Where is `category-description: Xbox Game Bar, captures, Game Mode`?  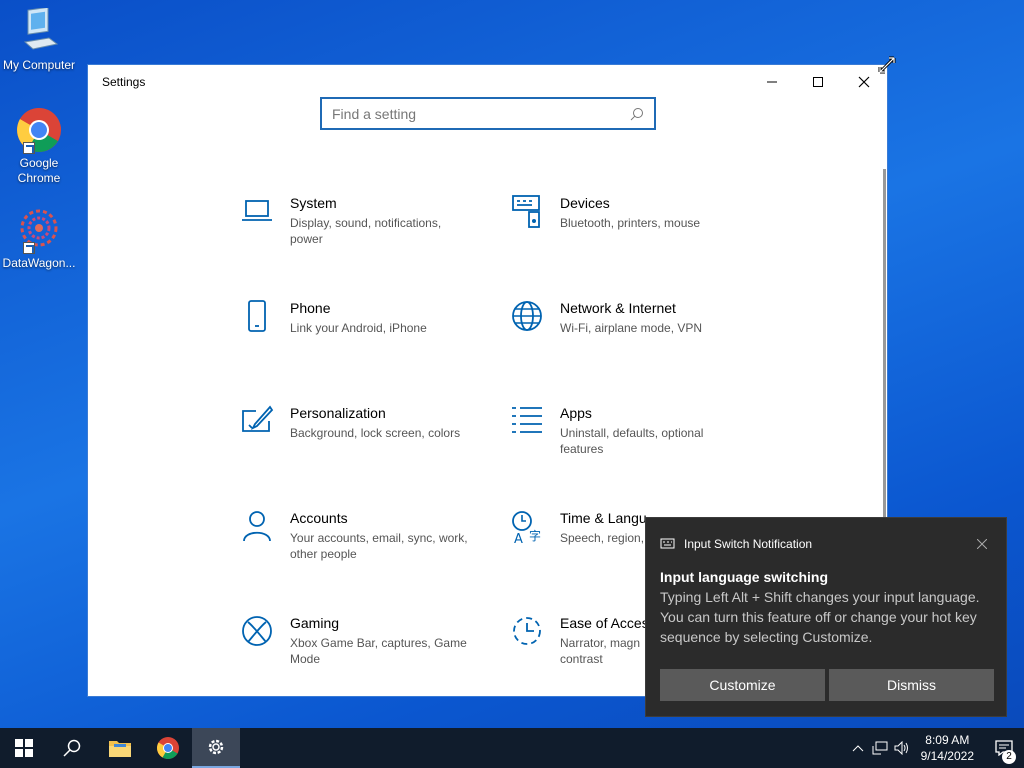
category-description: Xbox Game Bar, captures, Game Mode is located at coordinates (378, 651).